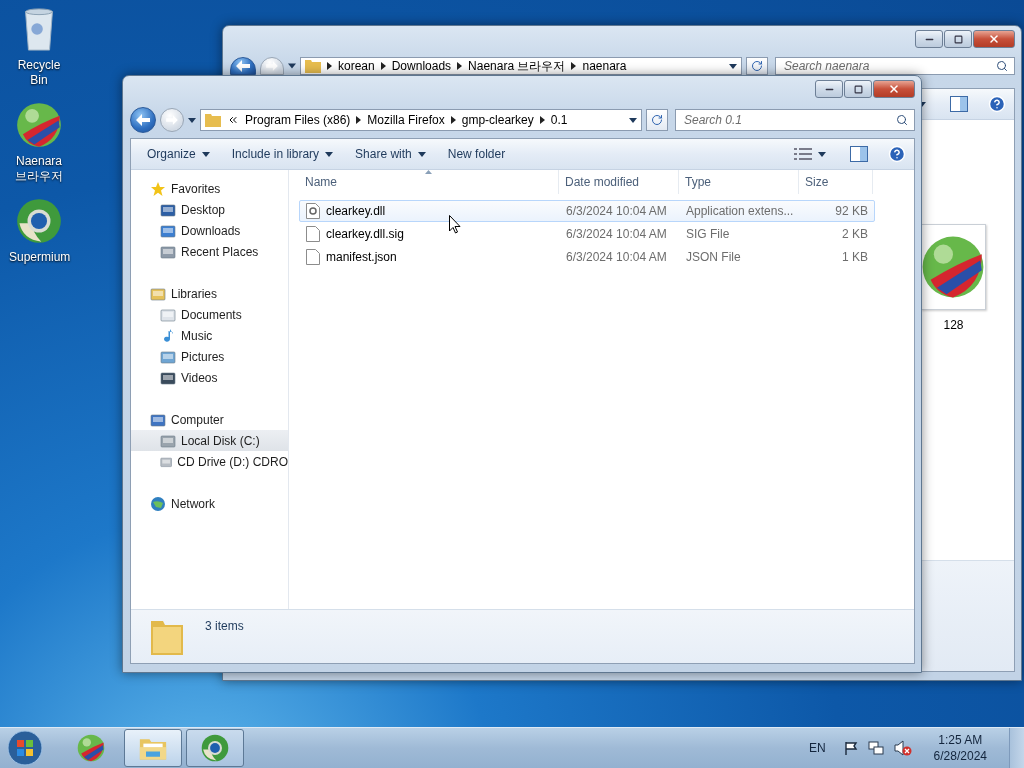  Describe the element at coordinates (199, 377) in the screenshot. I see `nav-label: Videos` at that location.